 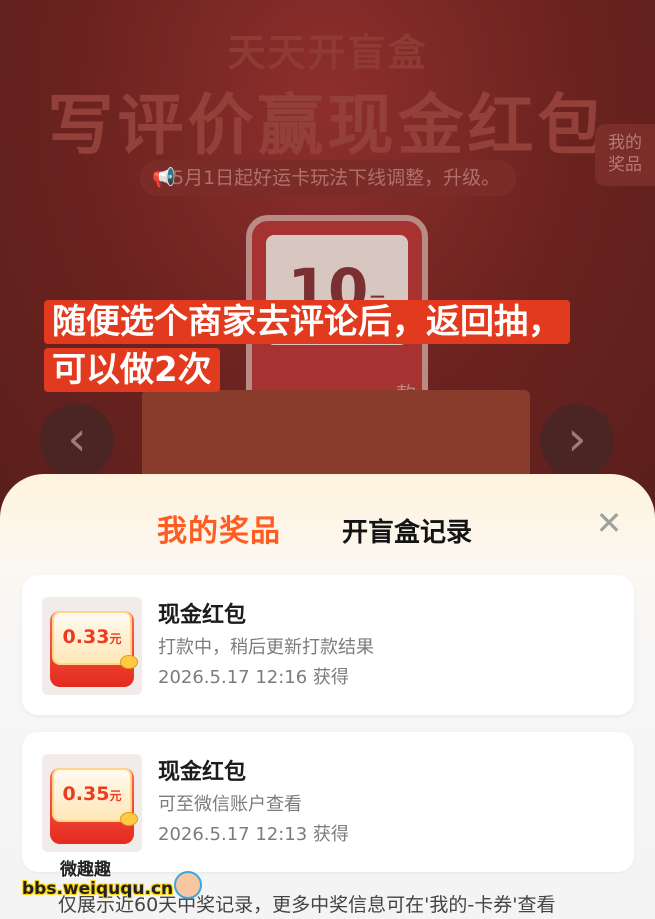 What do you see at coordinates (336, 435) in the screenshot?
I see `blind-box` at bounding box center [336, 435].